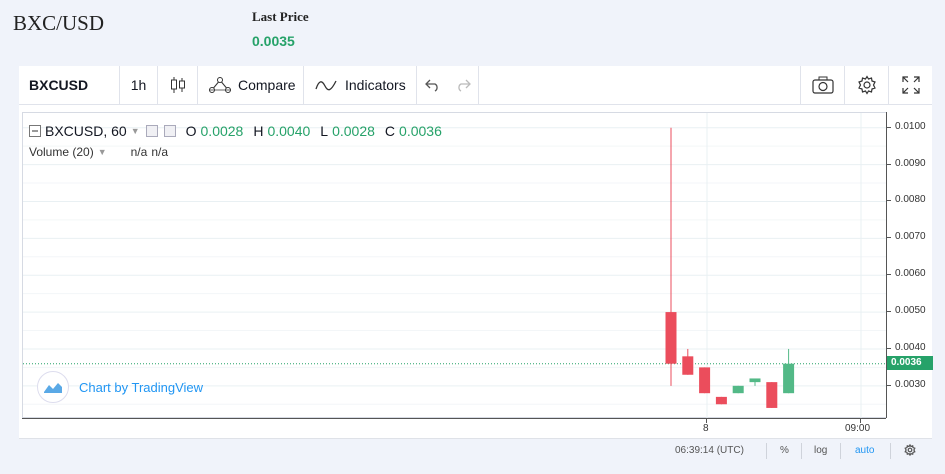 Image resolution: width=945 pixels, height=474 pixels. What do you see at coordinates (910, 126) in the screenshot?
I see `price-tick-label: 0.0100` at bounding box center [910, 126].